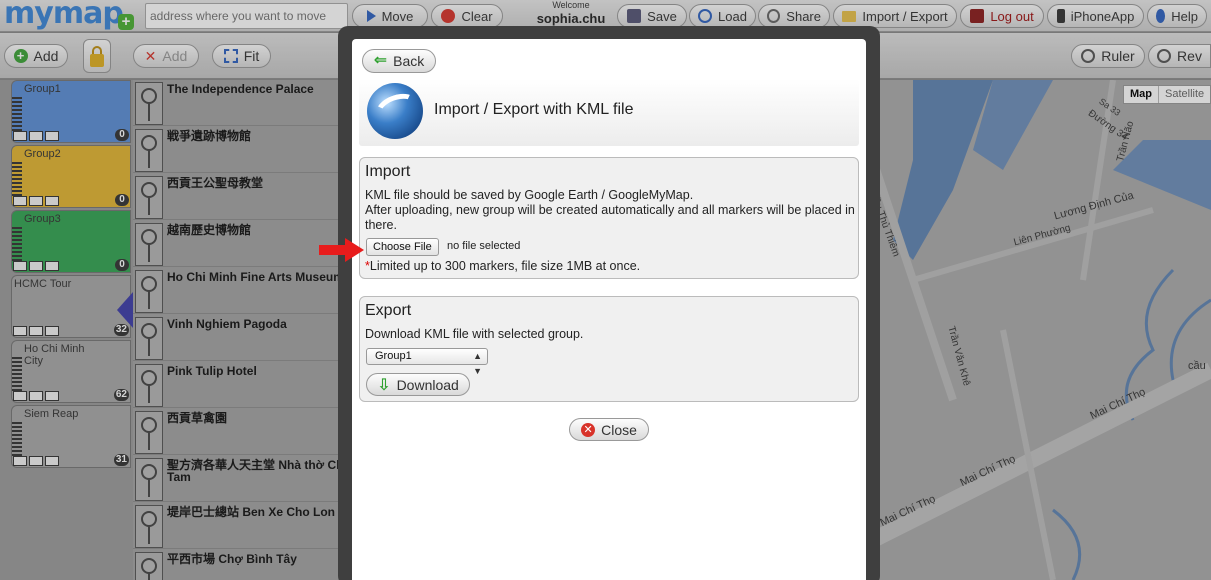 The image size is (1211, 580). I want to click on ruler-label: Ruler, so click(1118, 56).